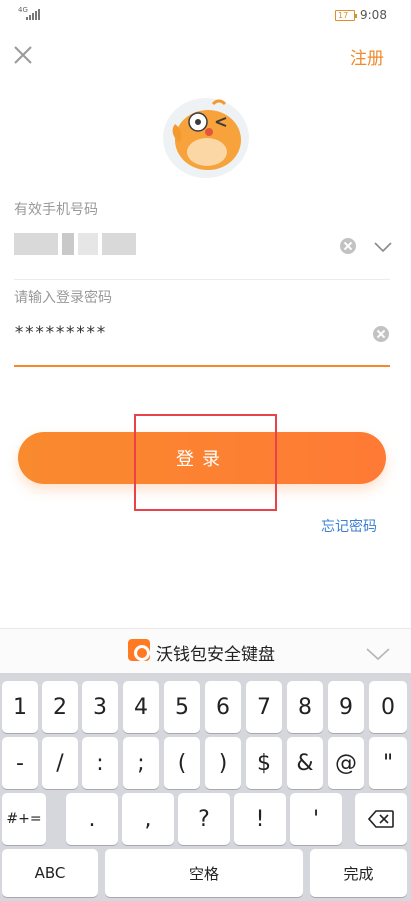 The width and height of the screenshot is (411, 901). What do you see at coordinates (182, 707) in the screenshot?
I see `key-5: 5` at bounding box center [182, 707].